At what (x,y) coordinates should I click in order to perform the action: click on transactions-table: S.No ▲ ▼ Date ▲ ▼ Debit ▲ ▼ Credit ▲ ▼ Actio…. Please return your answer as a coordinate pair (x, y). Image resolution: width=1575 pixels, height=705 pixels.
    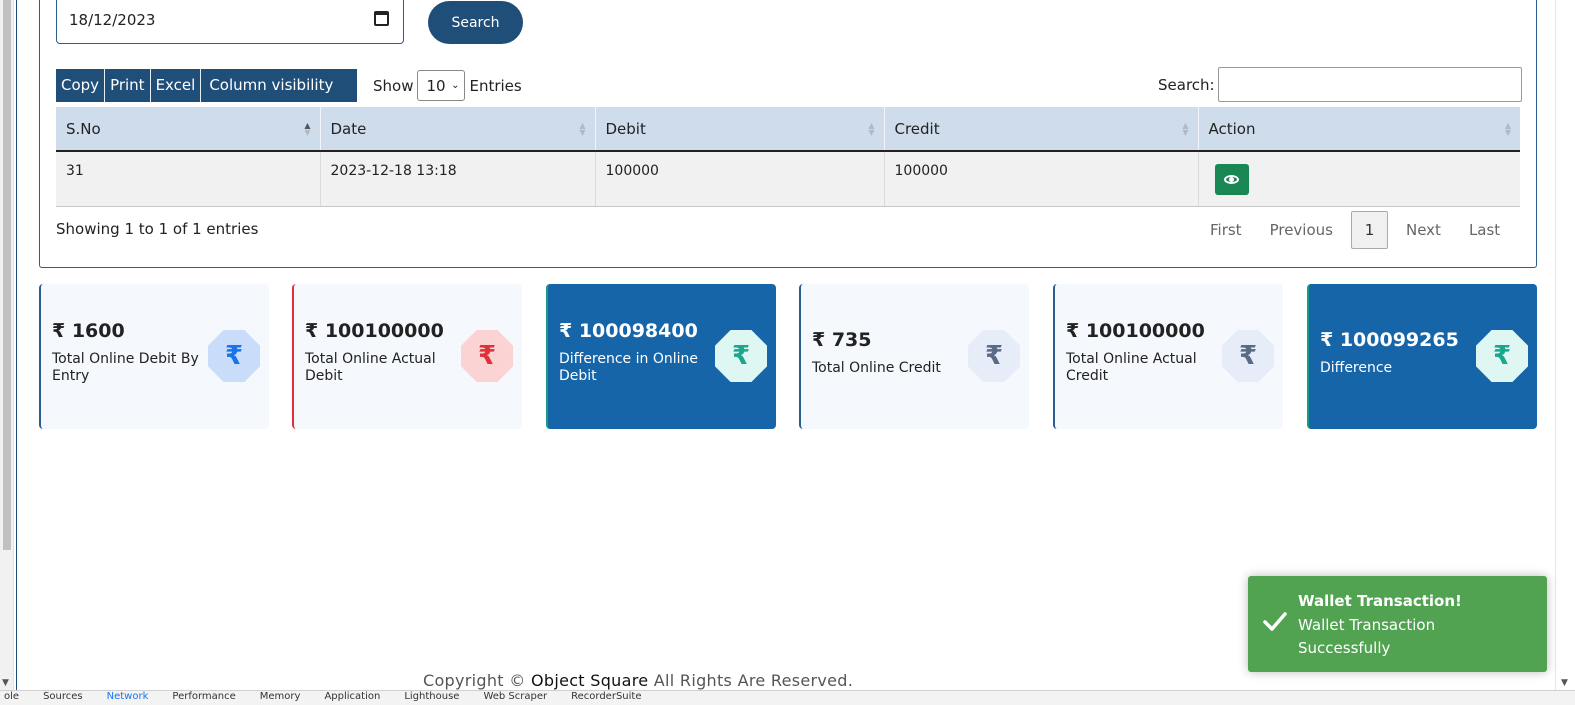
    Looking at the image, I should click on (788, 157).